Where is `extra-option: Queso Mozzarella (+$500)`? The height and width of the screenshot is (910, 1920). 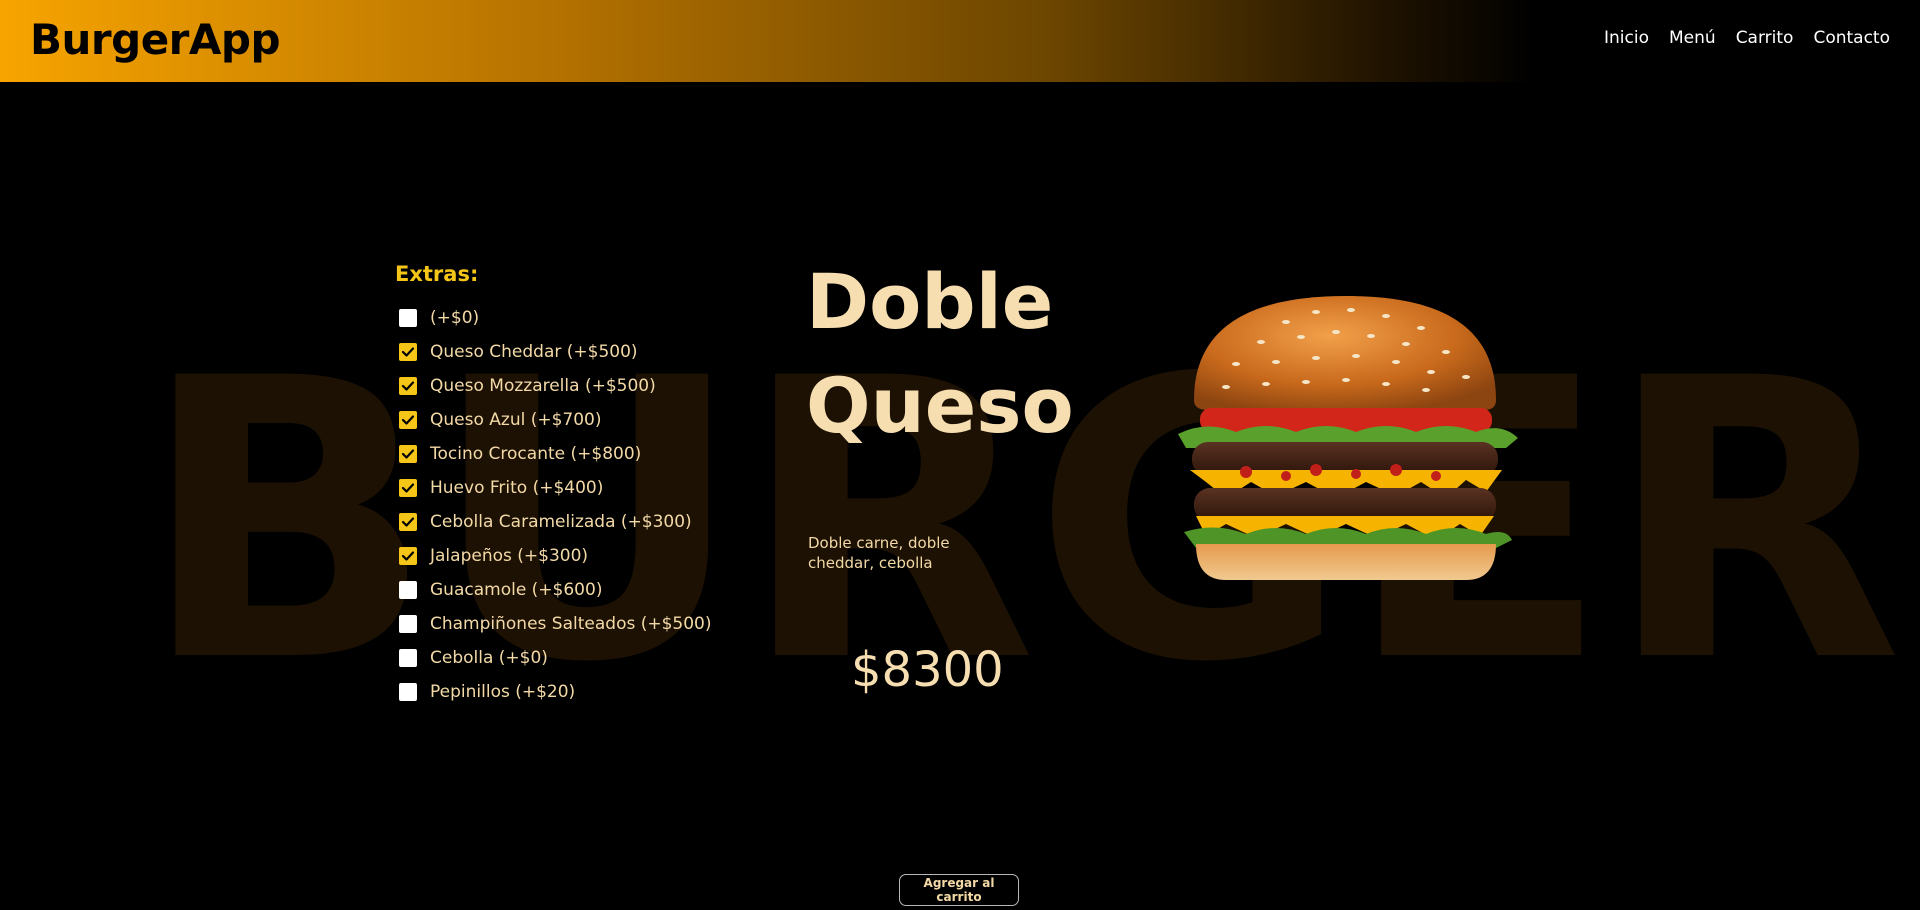 extra-option: Queso Mozzarella (+$500) is located at coordinates (553, 386).